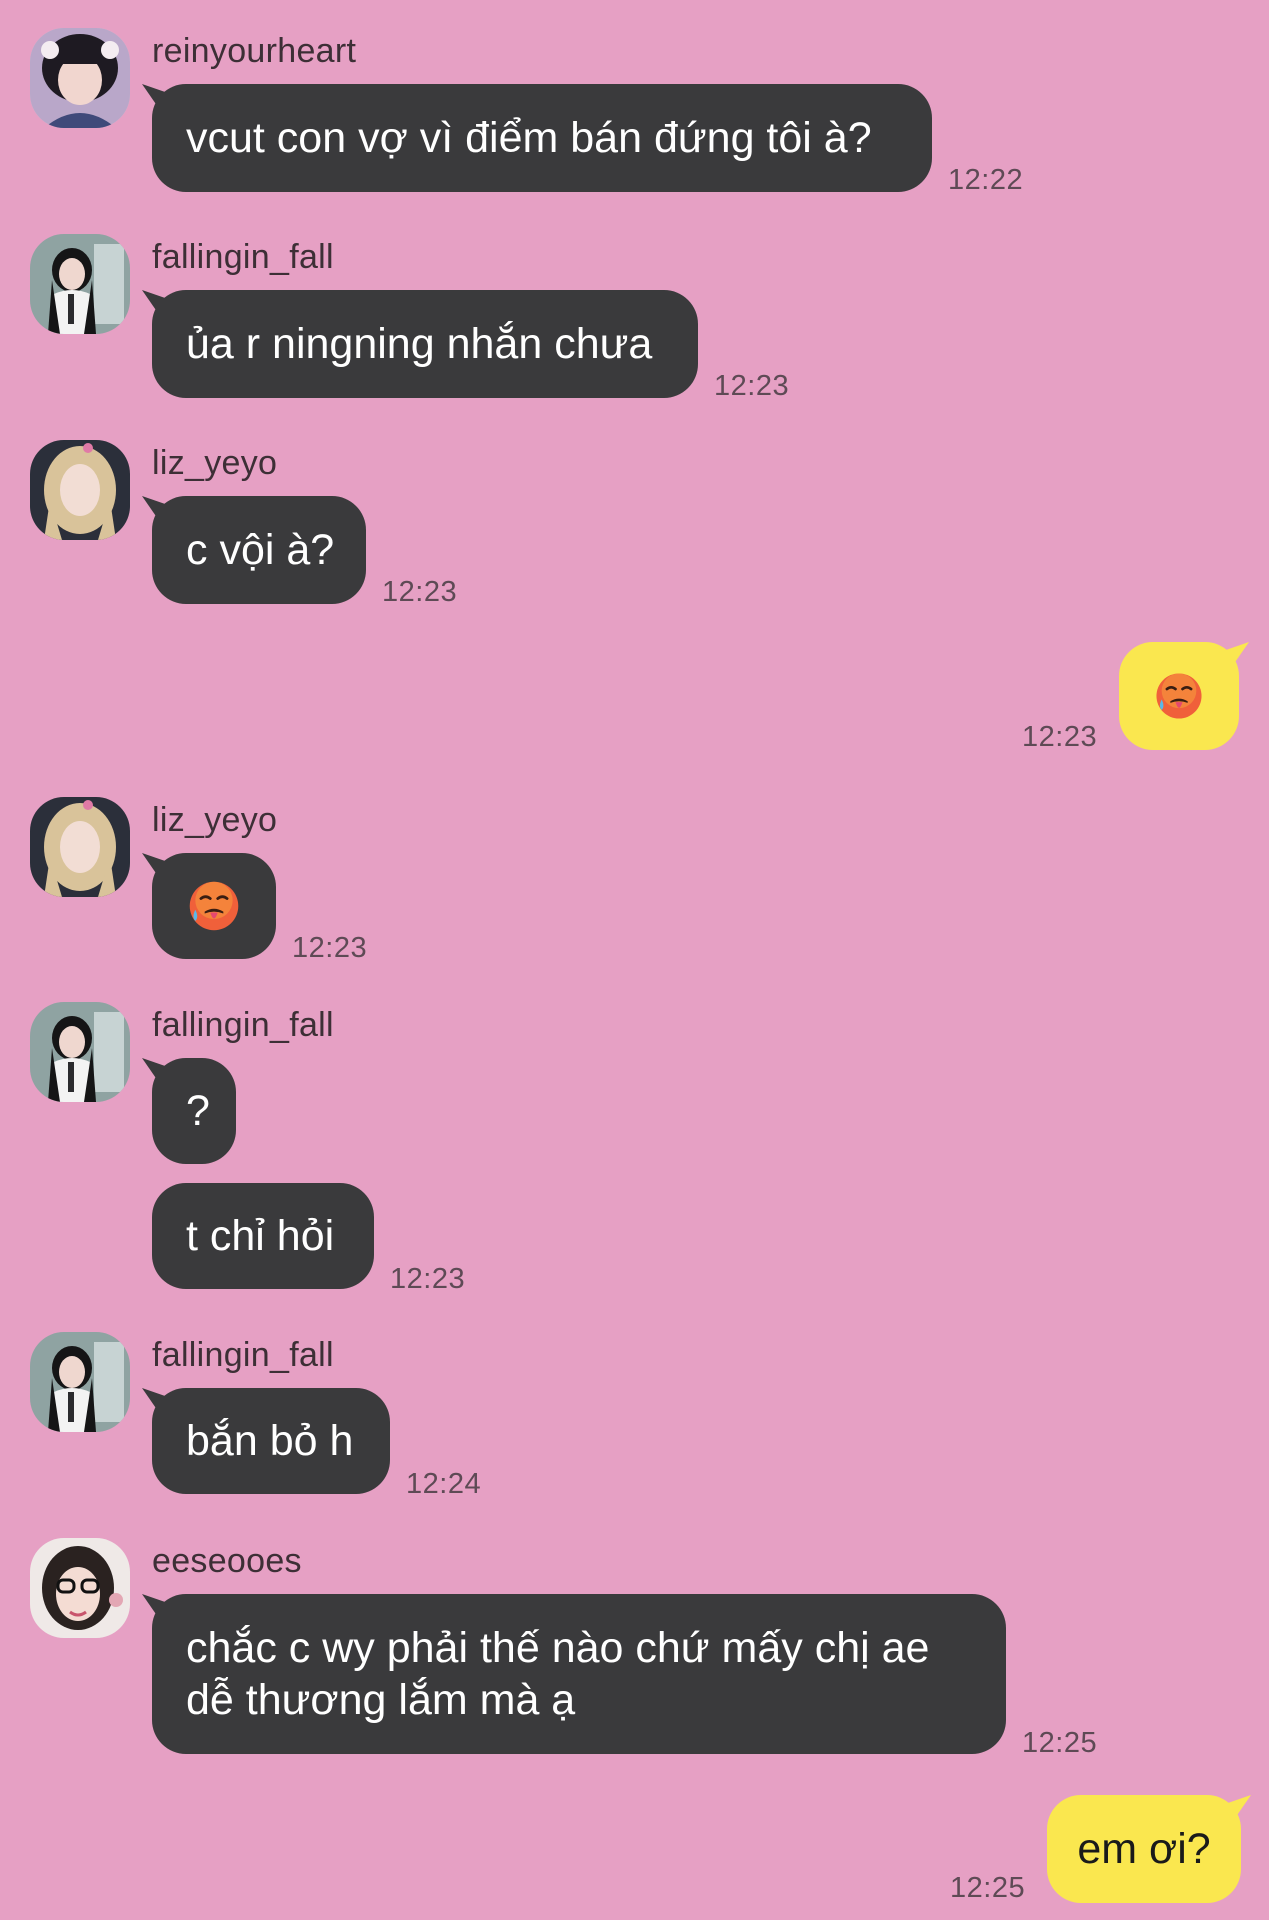 The image size is (1269, 1920). I want to click on message-text: ủa r ningning nhắn chưa, so click(419, 344).